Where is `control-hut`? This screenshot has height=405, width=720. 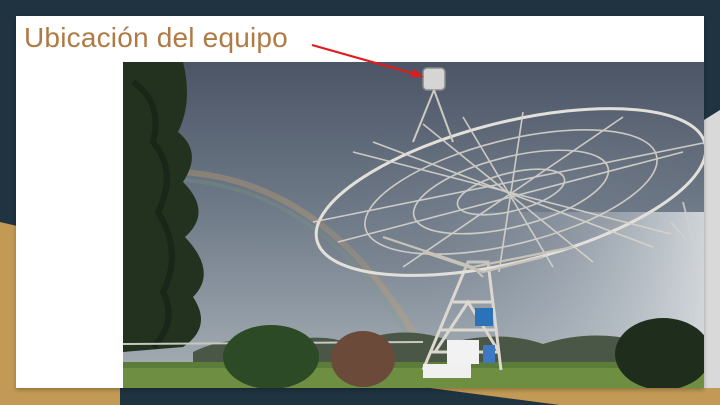
control-hut is located at coordinates (463, 352).